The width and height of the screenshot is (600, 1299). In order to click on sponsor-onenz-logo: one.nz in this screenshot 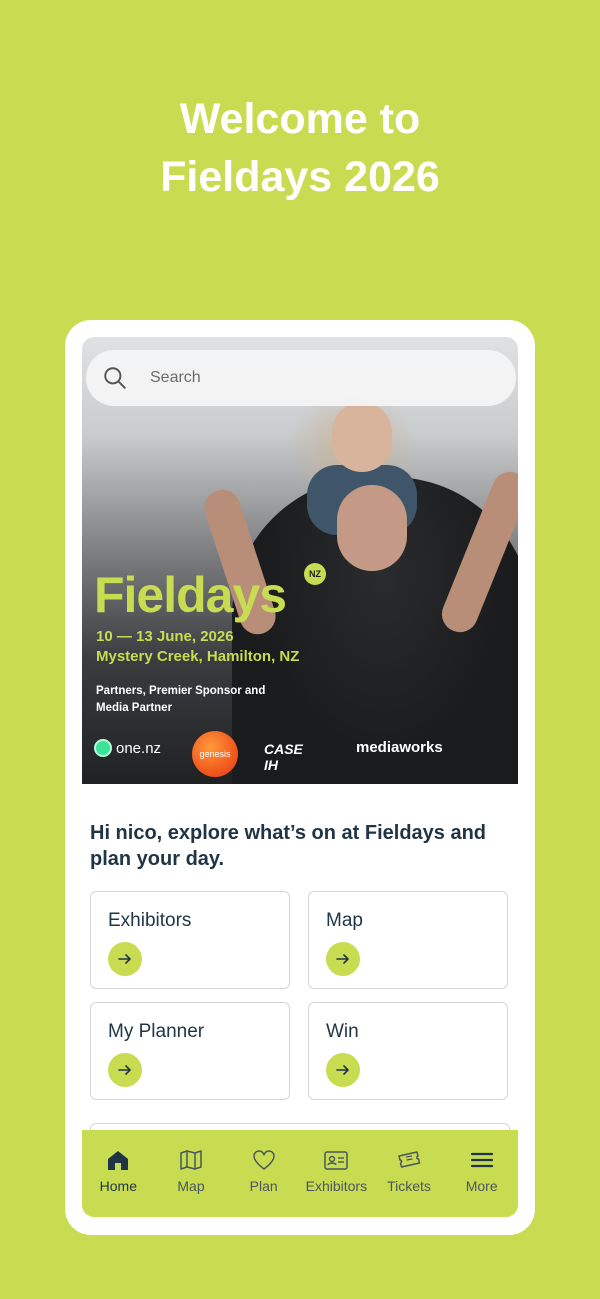, I will do `click(127, 748)`.